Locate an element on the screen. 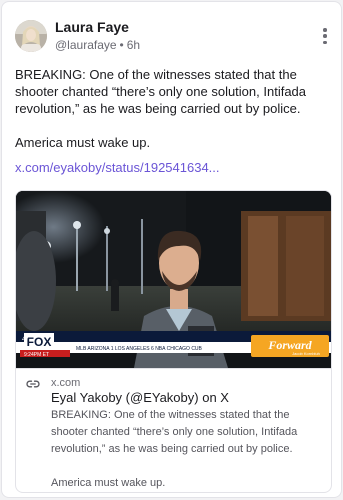 Image resolution: width=343 pixels, height=500 pixels. post-body-paragraph: America must wake up. is located at coordinates (83, 142).